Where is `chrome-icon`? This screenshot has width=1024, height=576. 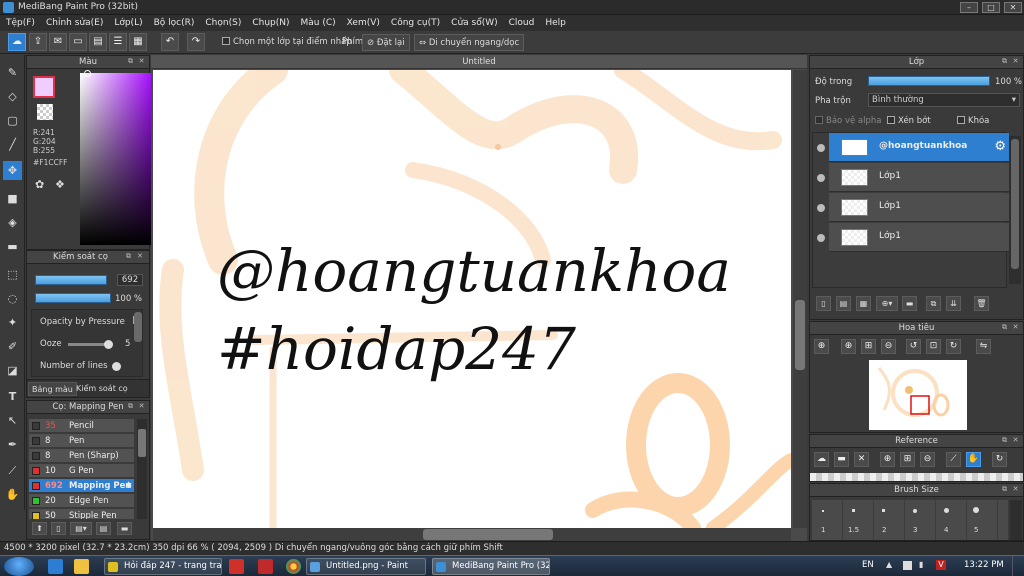
chrome-icon is located at coordinates (293, 566).